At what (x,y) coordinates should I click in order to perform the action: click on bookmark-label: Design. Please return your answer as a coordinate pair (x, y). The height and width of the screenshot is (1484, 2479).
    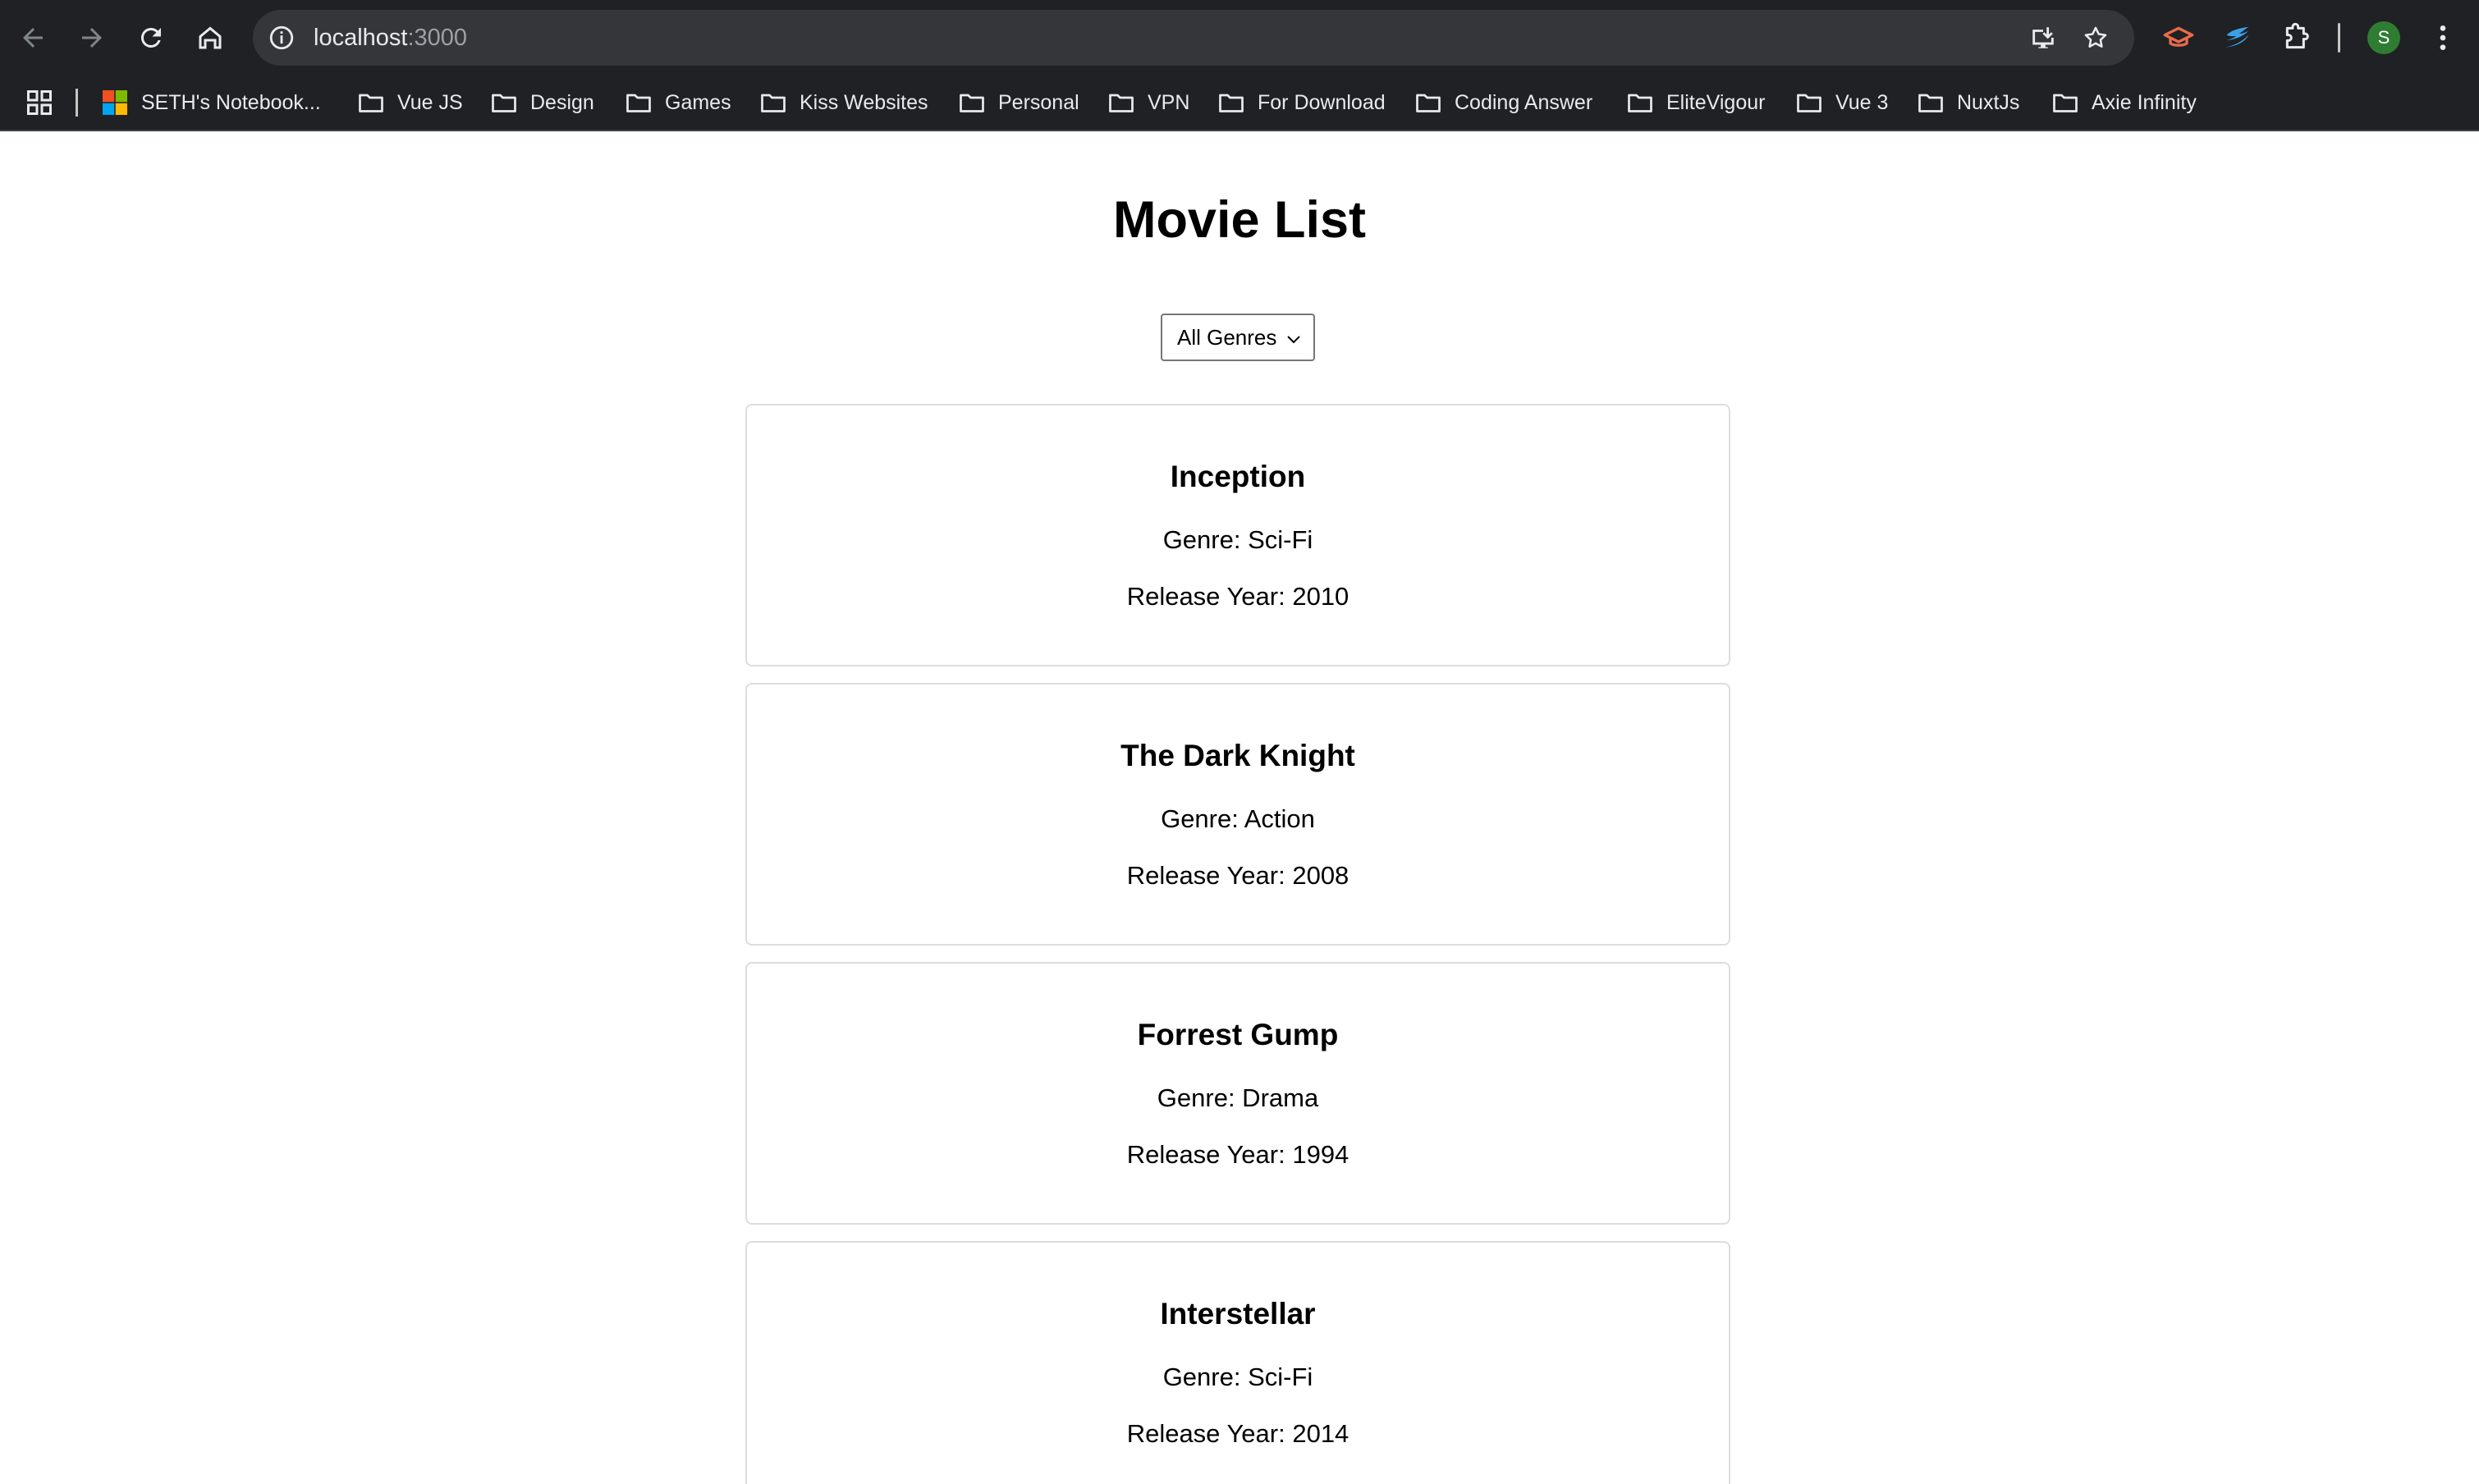
    Looking at the image, I should click on (562, 102).